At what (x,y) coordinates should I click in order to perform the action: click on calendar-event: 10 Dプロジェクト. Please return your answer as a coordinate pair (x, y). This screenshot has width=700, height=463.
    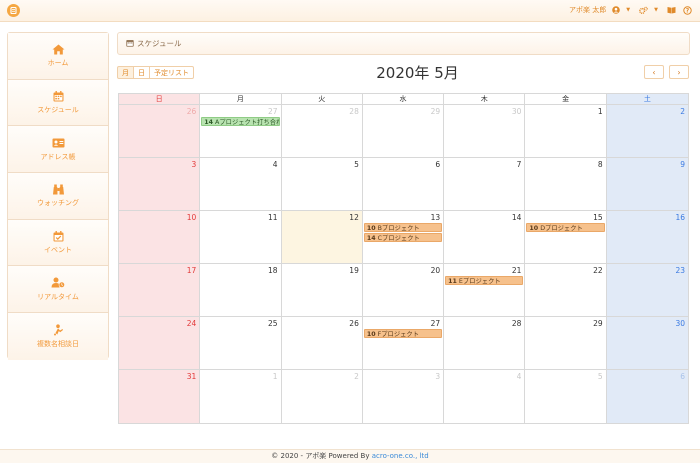
    Looking at the image, I should click on (565, 227).